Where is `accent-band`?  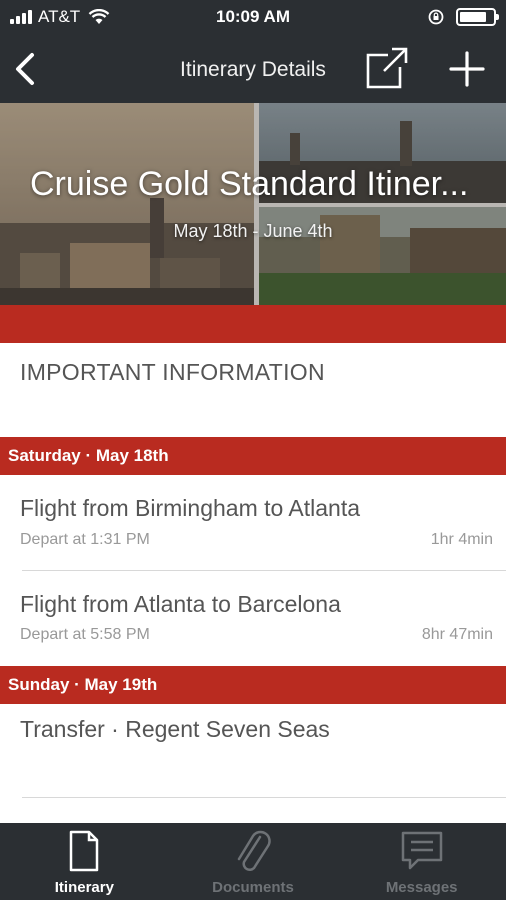 accent-band is located at coordinates (253, 324).